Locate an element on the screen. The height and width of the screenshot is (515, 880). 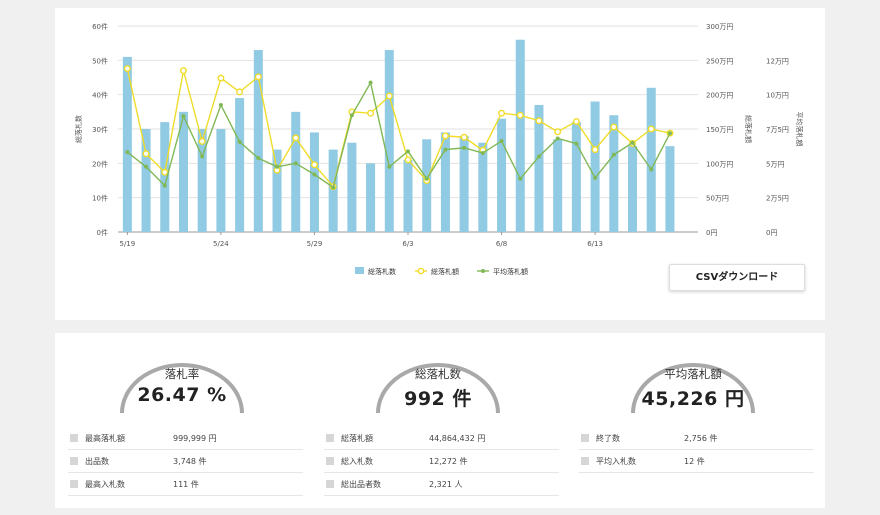
stat-title: 平均落札額 is located at coordinates (693, 374).